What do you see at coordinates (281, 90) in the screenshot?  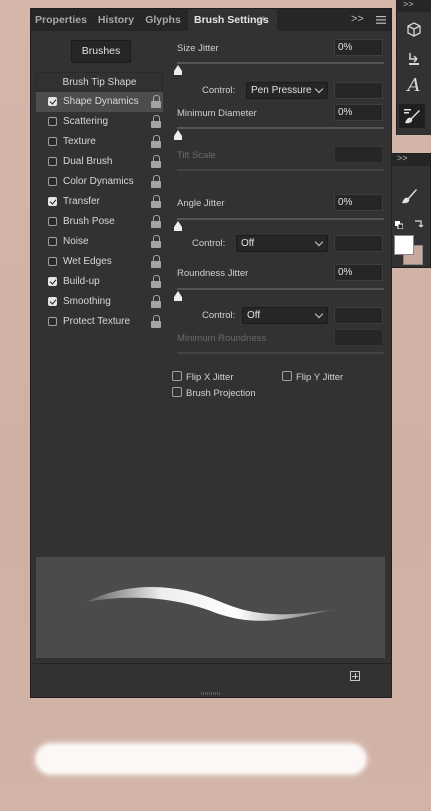 I see `control-select-1-value: Pen Pressure` at bounding box center [281, 90].